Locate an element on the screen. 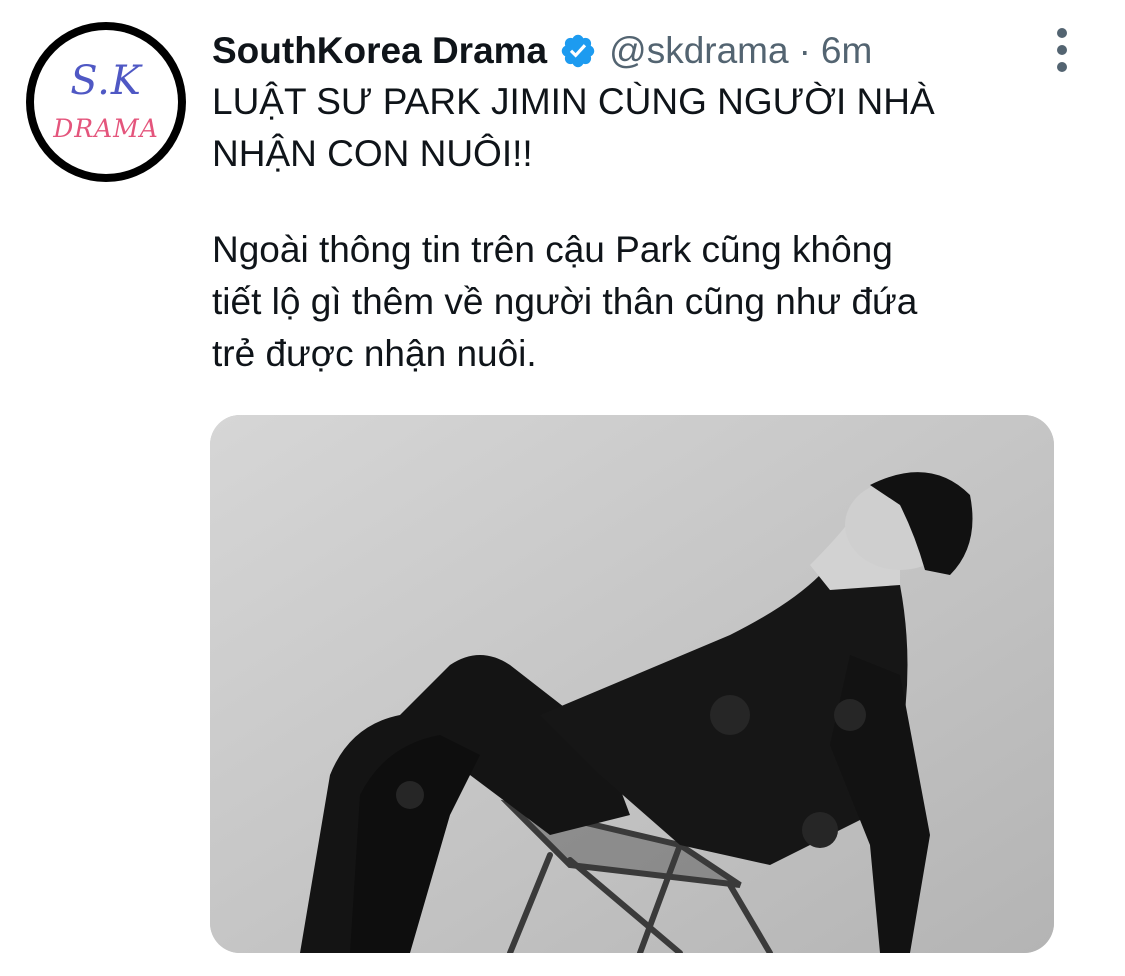 The width and height of the screenshot is (1125, 976). verified-badge-icon is located at coordinates (578, 51).